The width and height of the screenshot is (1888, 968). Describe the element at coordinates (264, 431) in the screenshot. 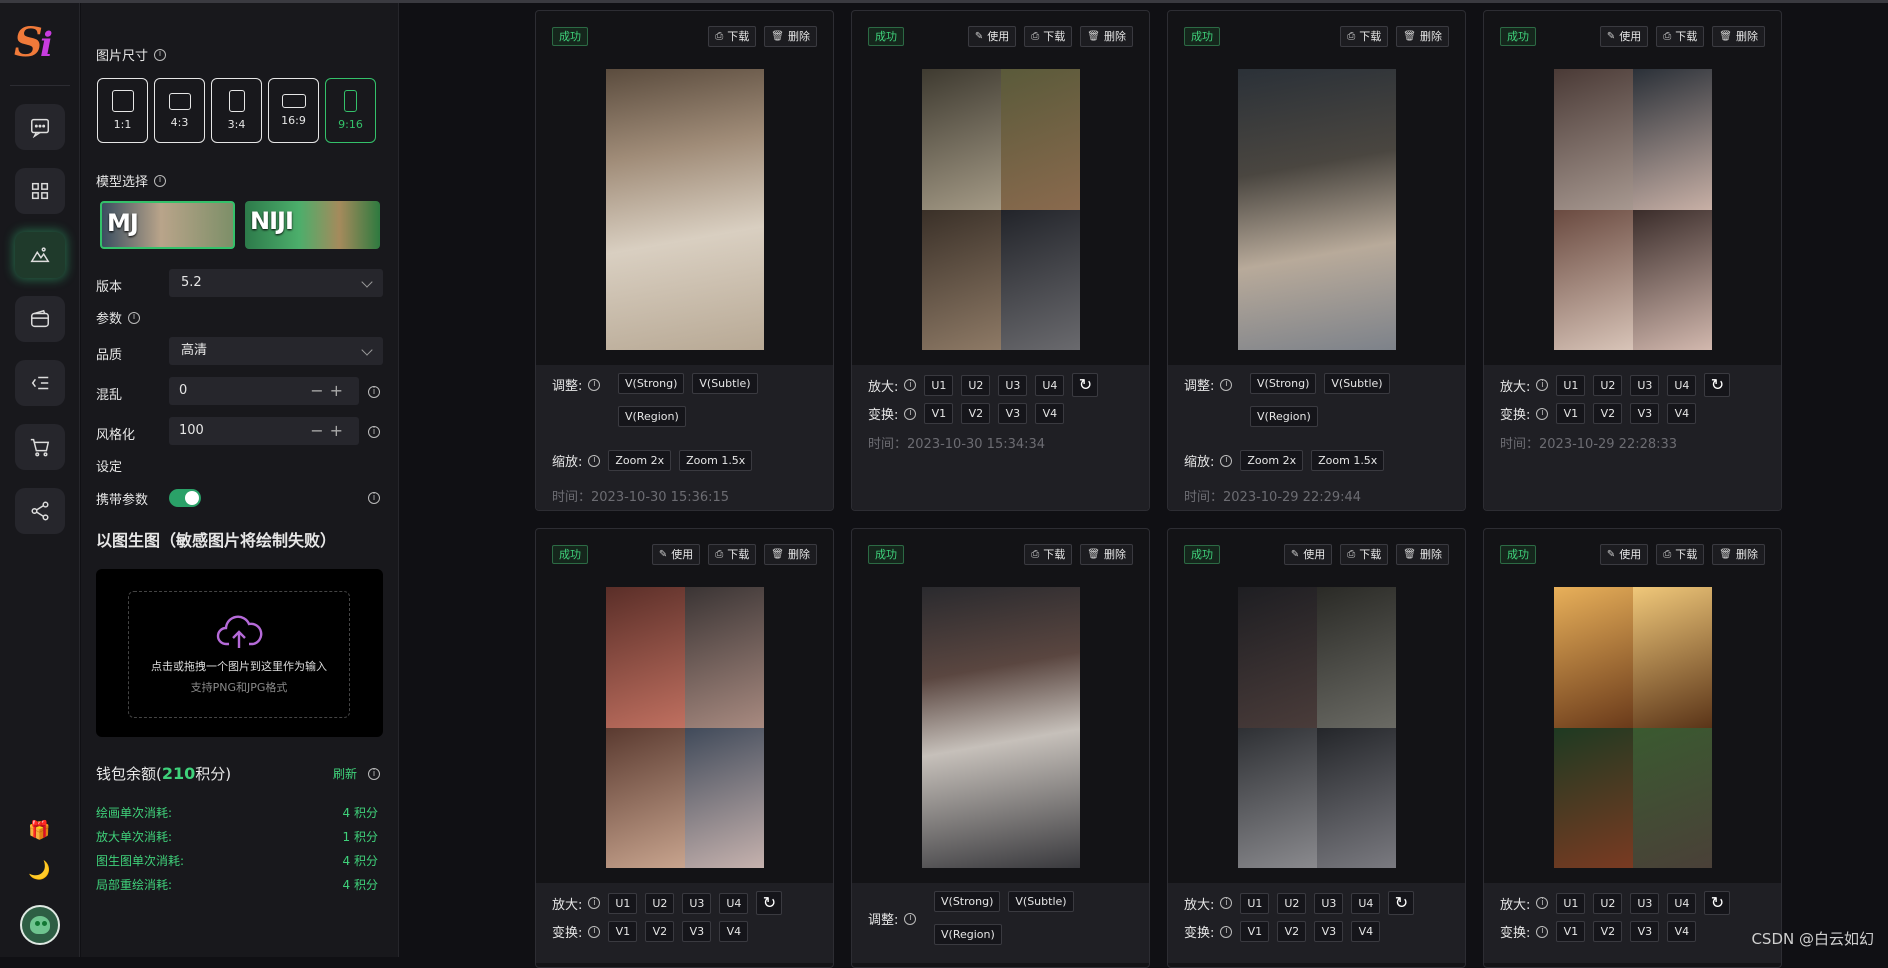

I see `stylize-input: 100 −+` at that location.